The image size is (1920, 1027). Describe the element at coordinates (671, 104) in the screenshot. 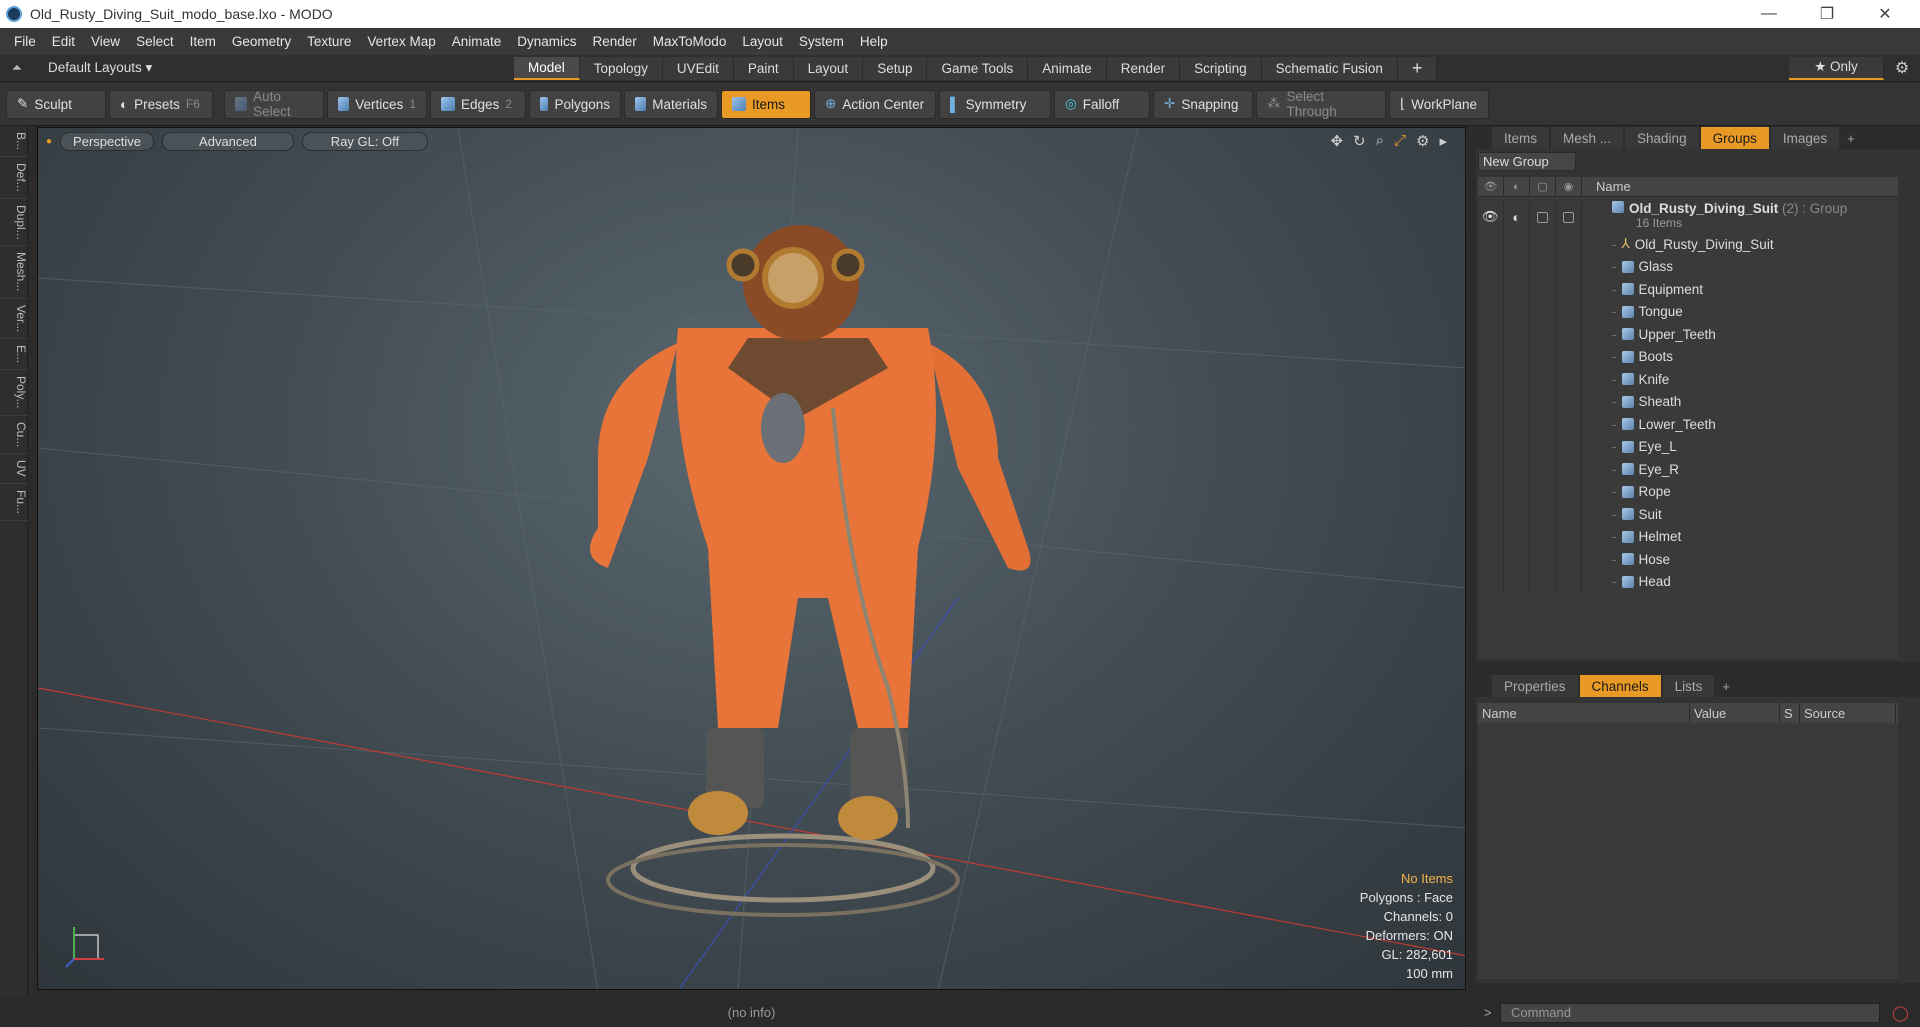

I see `materials-button: Materials` at that location.